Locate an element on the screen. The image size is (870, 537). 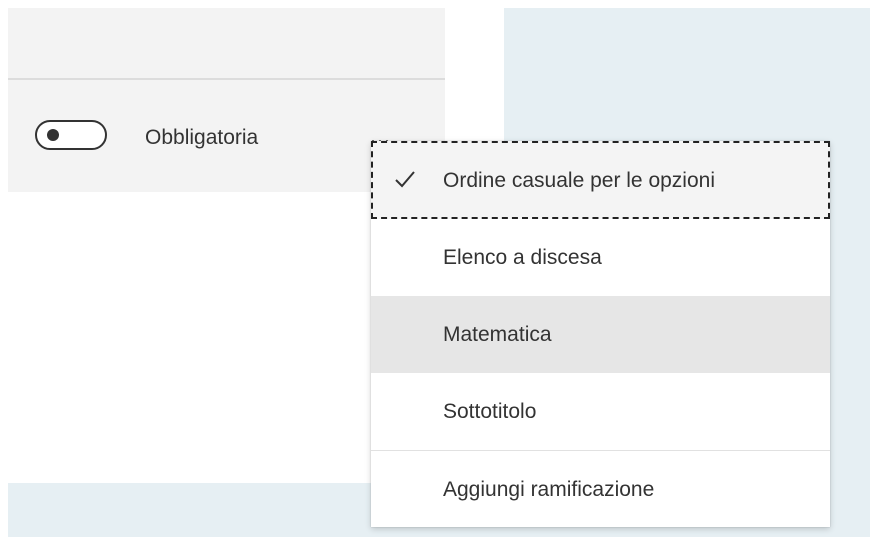
menu-item-add-branching: Aggiungi ramificazione is located at coordinates (600, 488).